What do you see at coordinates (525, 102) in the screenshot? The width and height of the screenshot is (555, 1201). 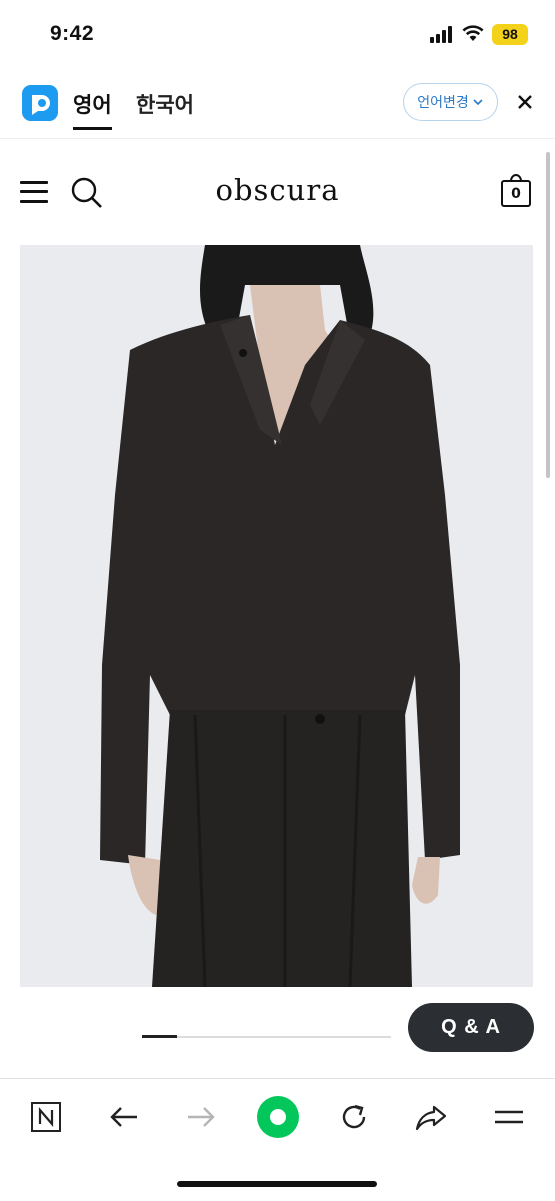 I see `close-icon` at bounding box center [525, 102].